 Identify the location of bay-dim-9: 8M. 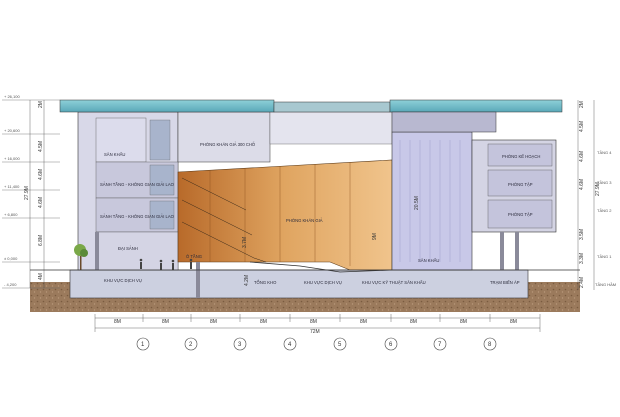
(513, 322).